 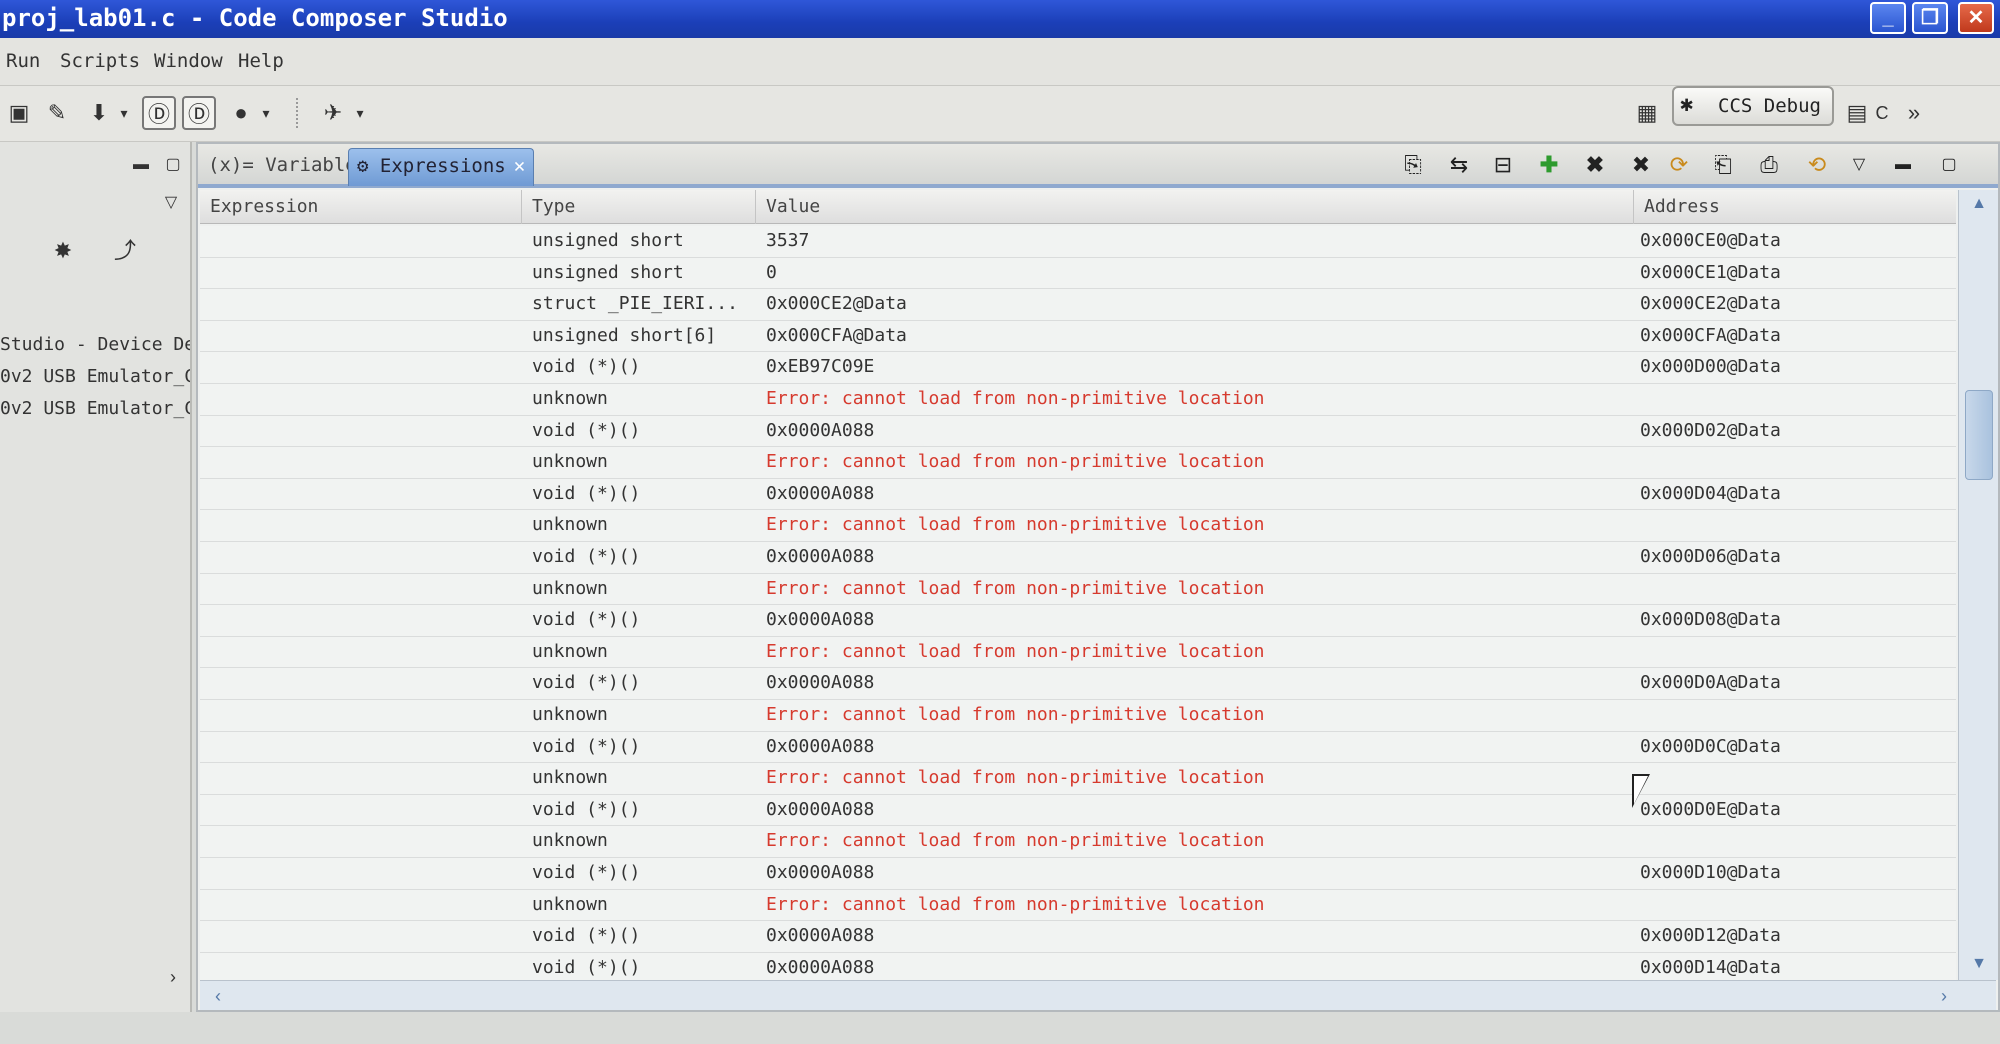 I want to click on open-perspective-icon: ▦, so click(x=1647, y=113).